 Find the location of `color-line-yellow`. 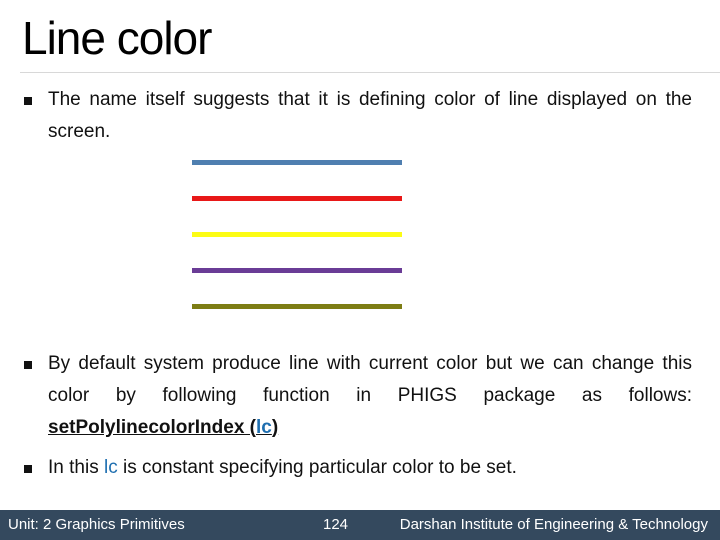

color-line-yellow is located at coordinates (297, 234).